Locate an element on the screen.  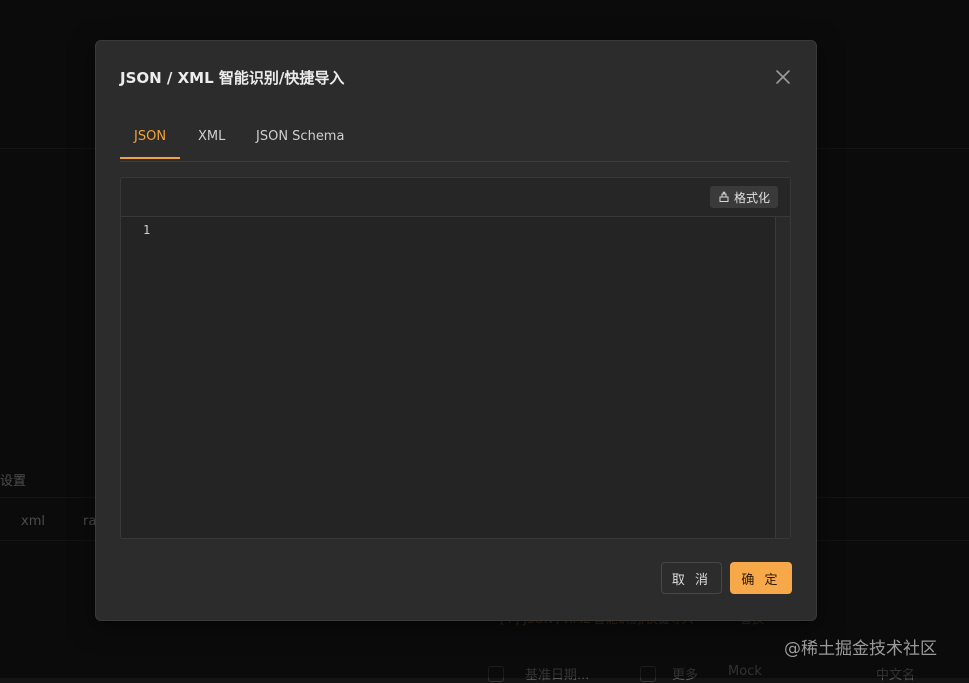
close-button is located at coordinates (783, 77).